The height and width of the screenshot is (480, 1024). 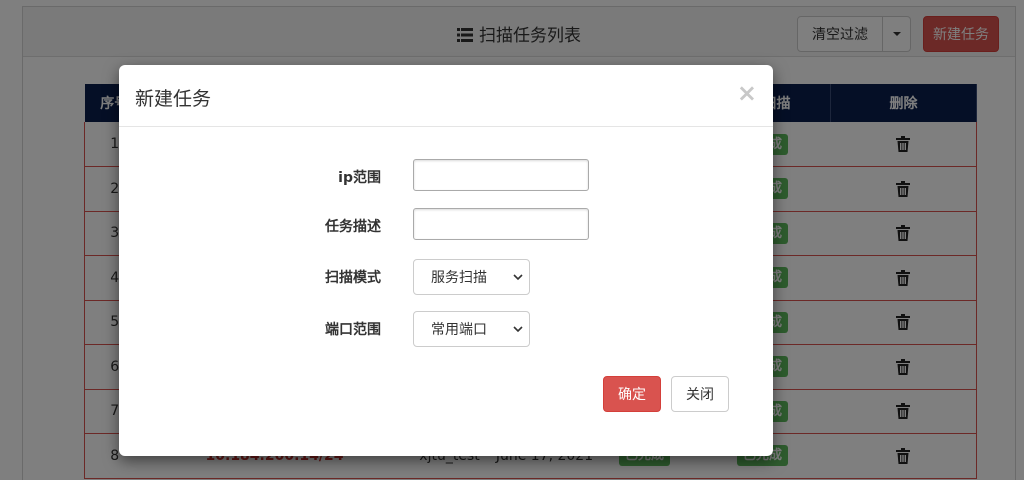 What do you see at coordinates (632, 394) in the screenshot?
I see `confirm-button: 确定` at bounding box center [632, 394].